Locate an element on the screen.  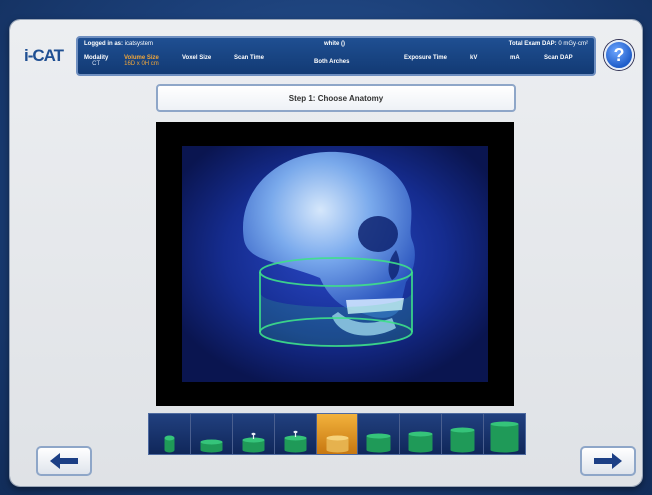
svg-text: i-CAT is located at coordinates (44, 55).